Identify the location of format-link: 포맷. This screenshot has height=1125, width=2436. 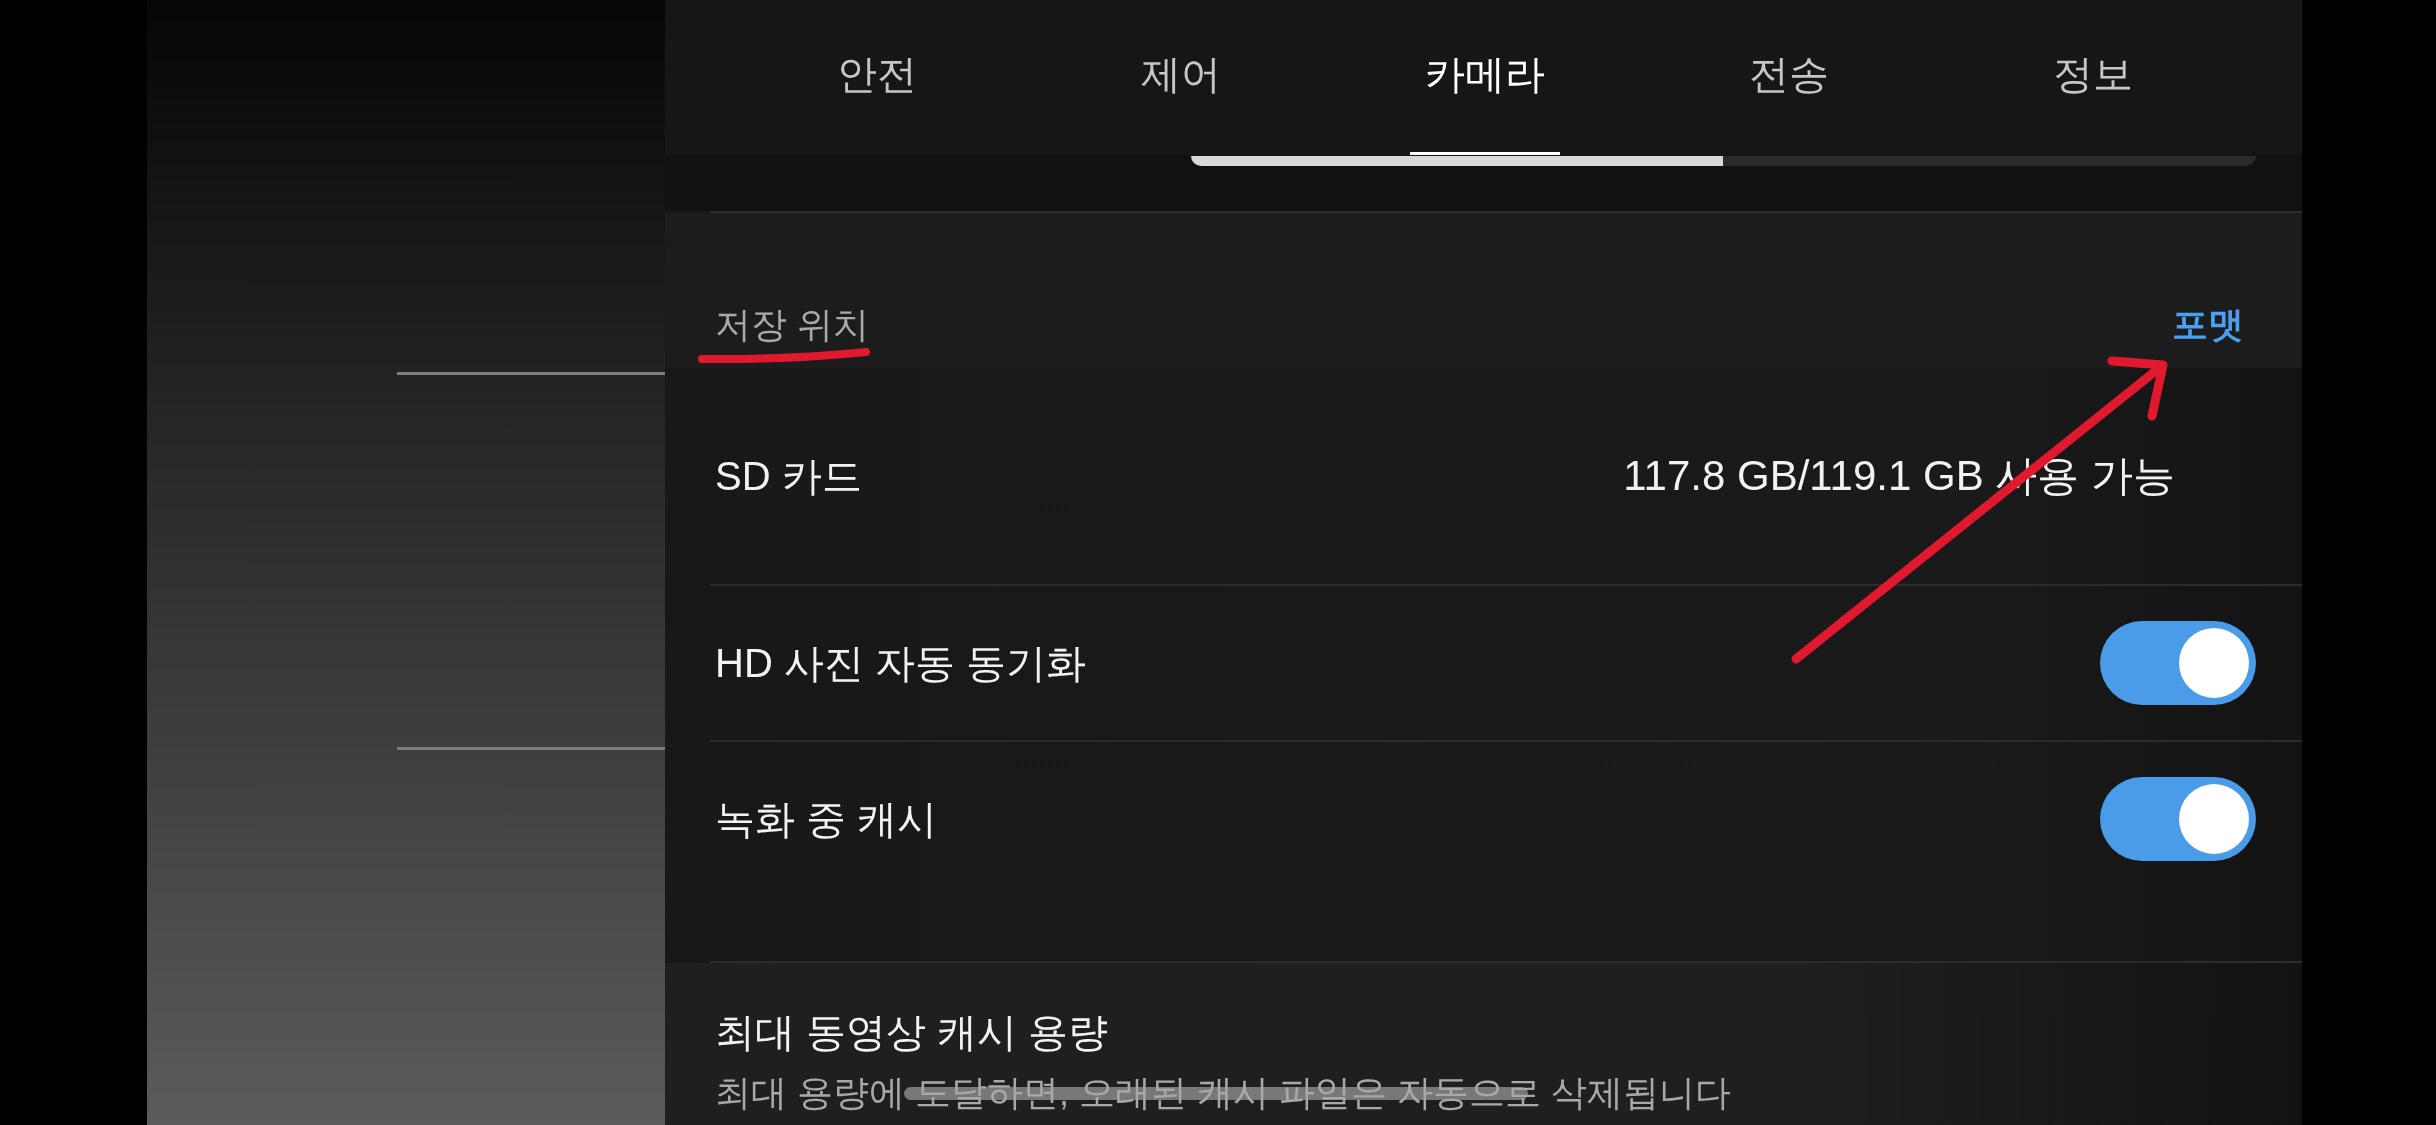
(2208, 325).